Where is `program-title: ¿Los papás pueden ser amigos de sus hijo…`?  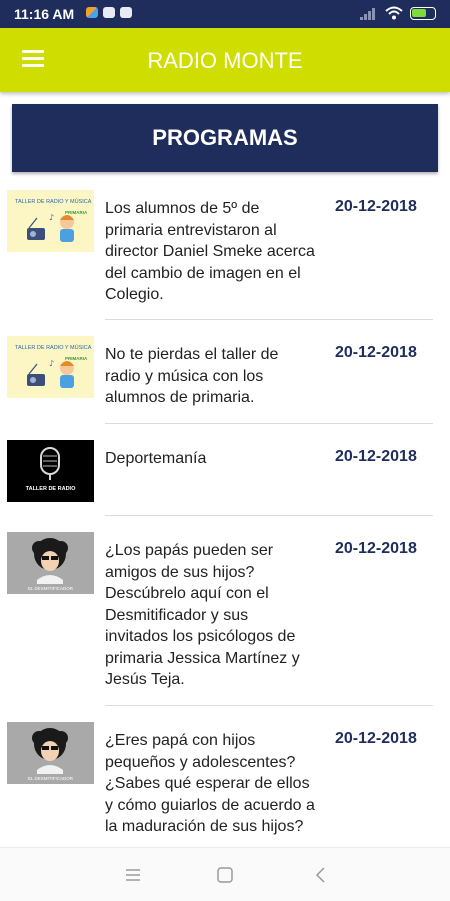
program-title: ¿Los papás pueden ser amigos de sus hijo… is located at coordinates (202, 615).